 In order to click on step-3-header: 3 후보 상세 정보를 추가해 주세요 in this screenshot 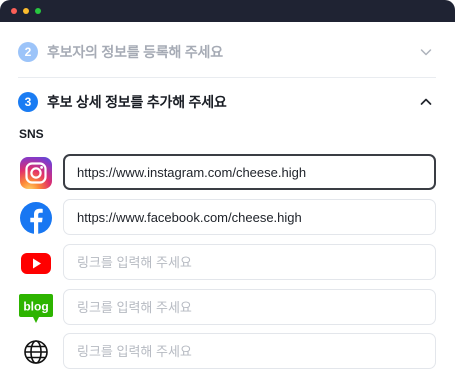, I will do `click(227, 102)`.